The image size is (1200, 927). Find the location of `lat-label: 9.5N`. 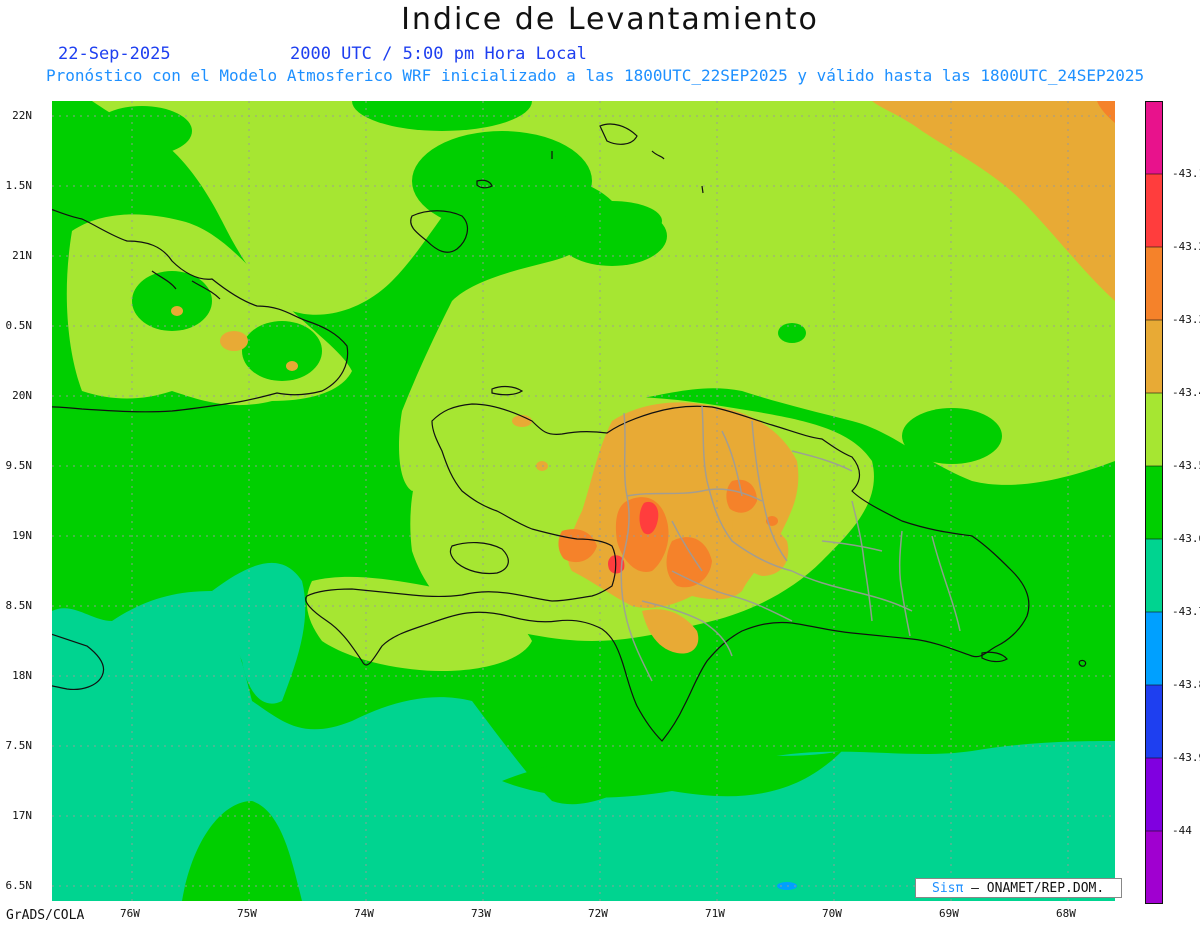

lat-label: 9.5N is located at coordinates (19, 465).